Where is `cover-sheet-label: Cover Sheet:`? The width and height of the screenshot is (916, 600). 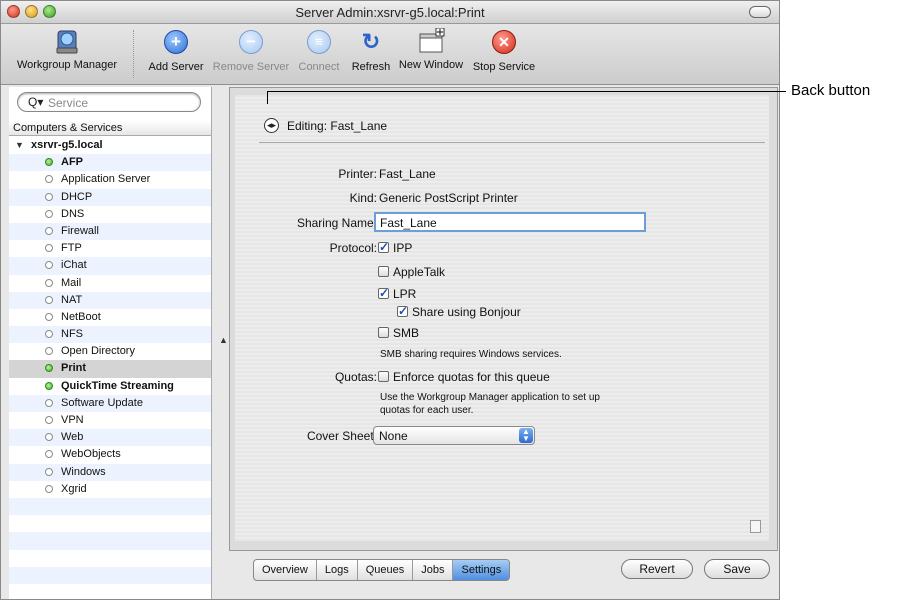
cover-sheet-label: Cover Sheet: is located at coordinates (341, 436).